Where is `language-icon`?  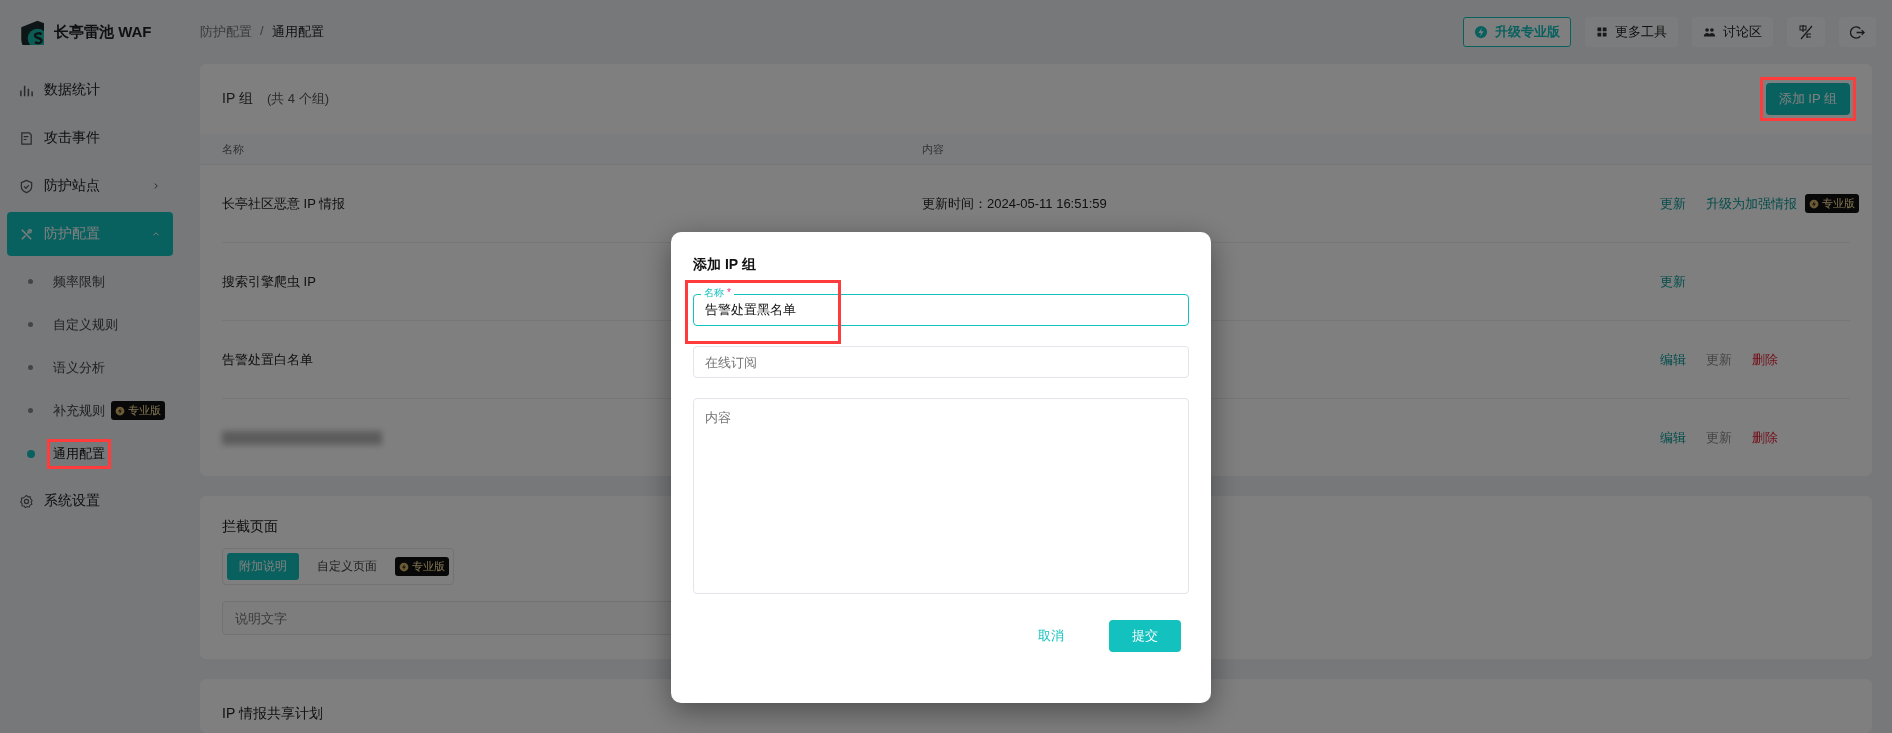 language-icon is located at coordinates (1806, 32).